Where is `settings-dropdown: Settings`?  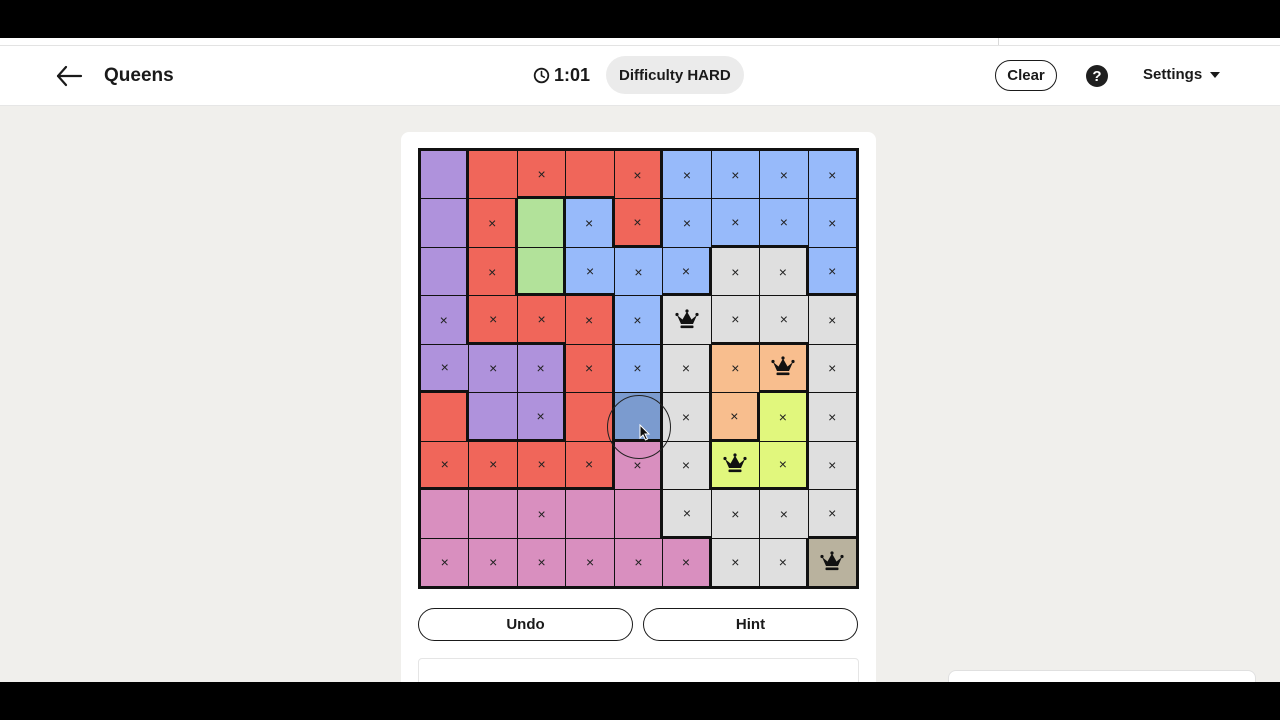
settings-dropdown: Settings is located at coordinates (1182, 74).